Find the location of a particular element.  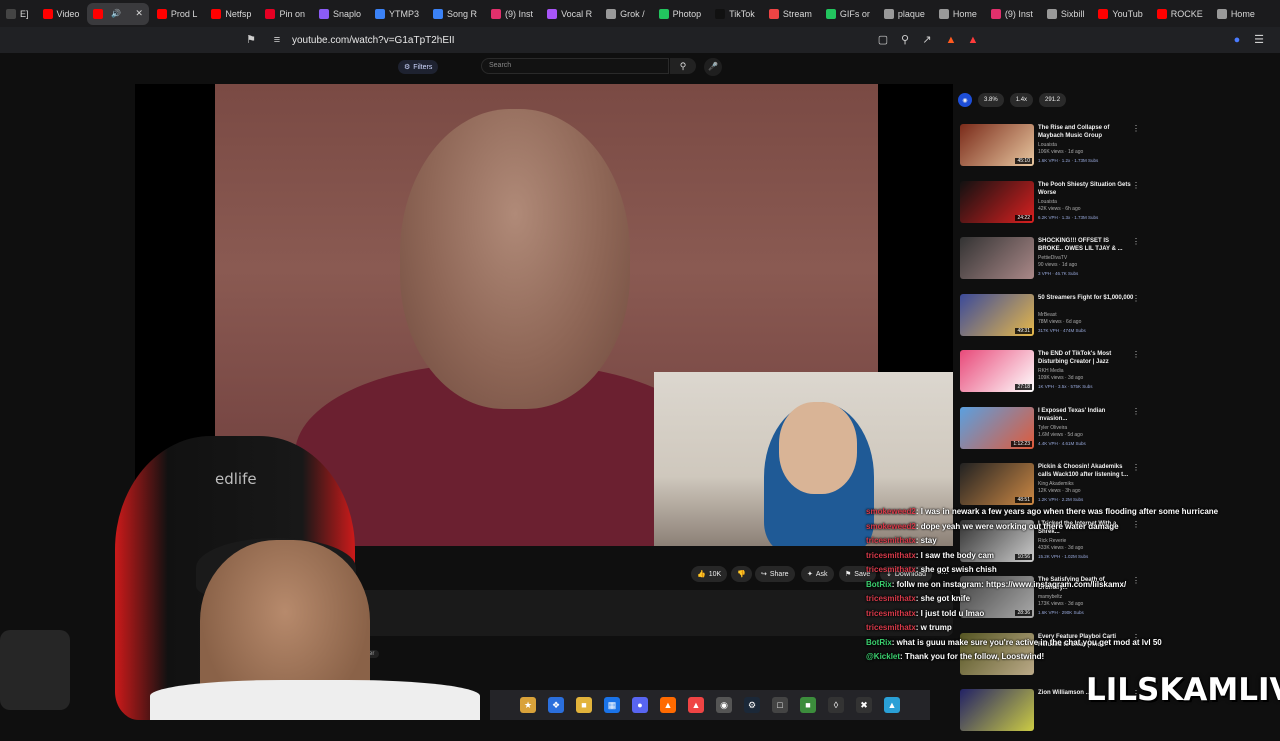

minecraft-icon: ■ is located at coordinates (808, 705).